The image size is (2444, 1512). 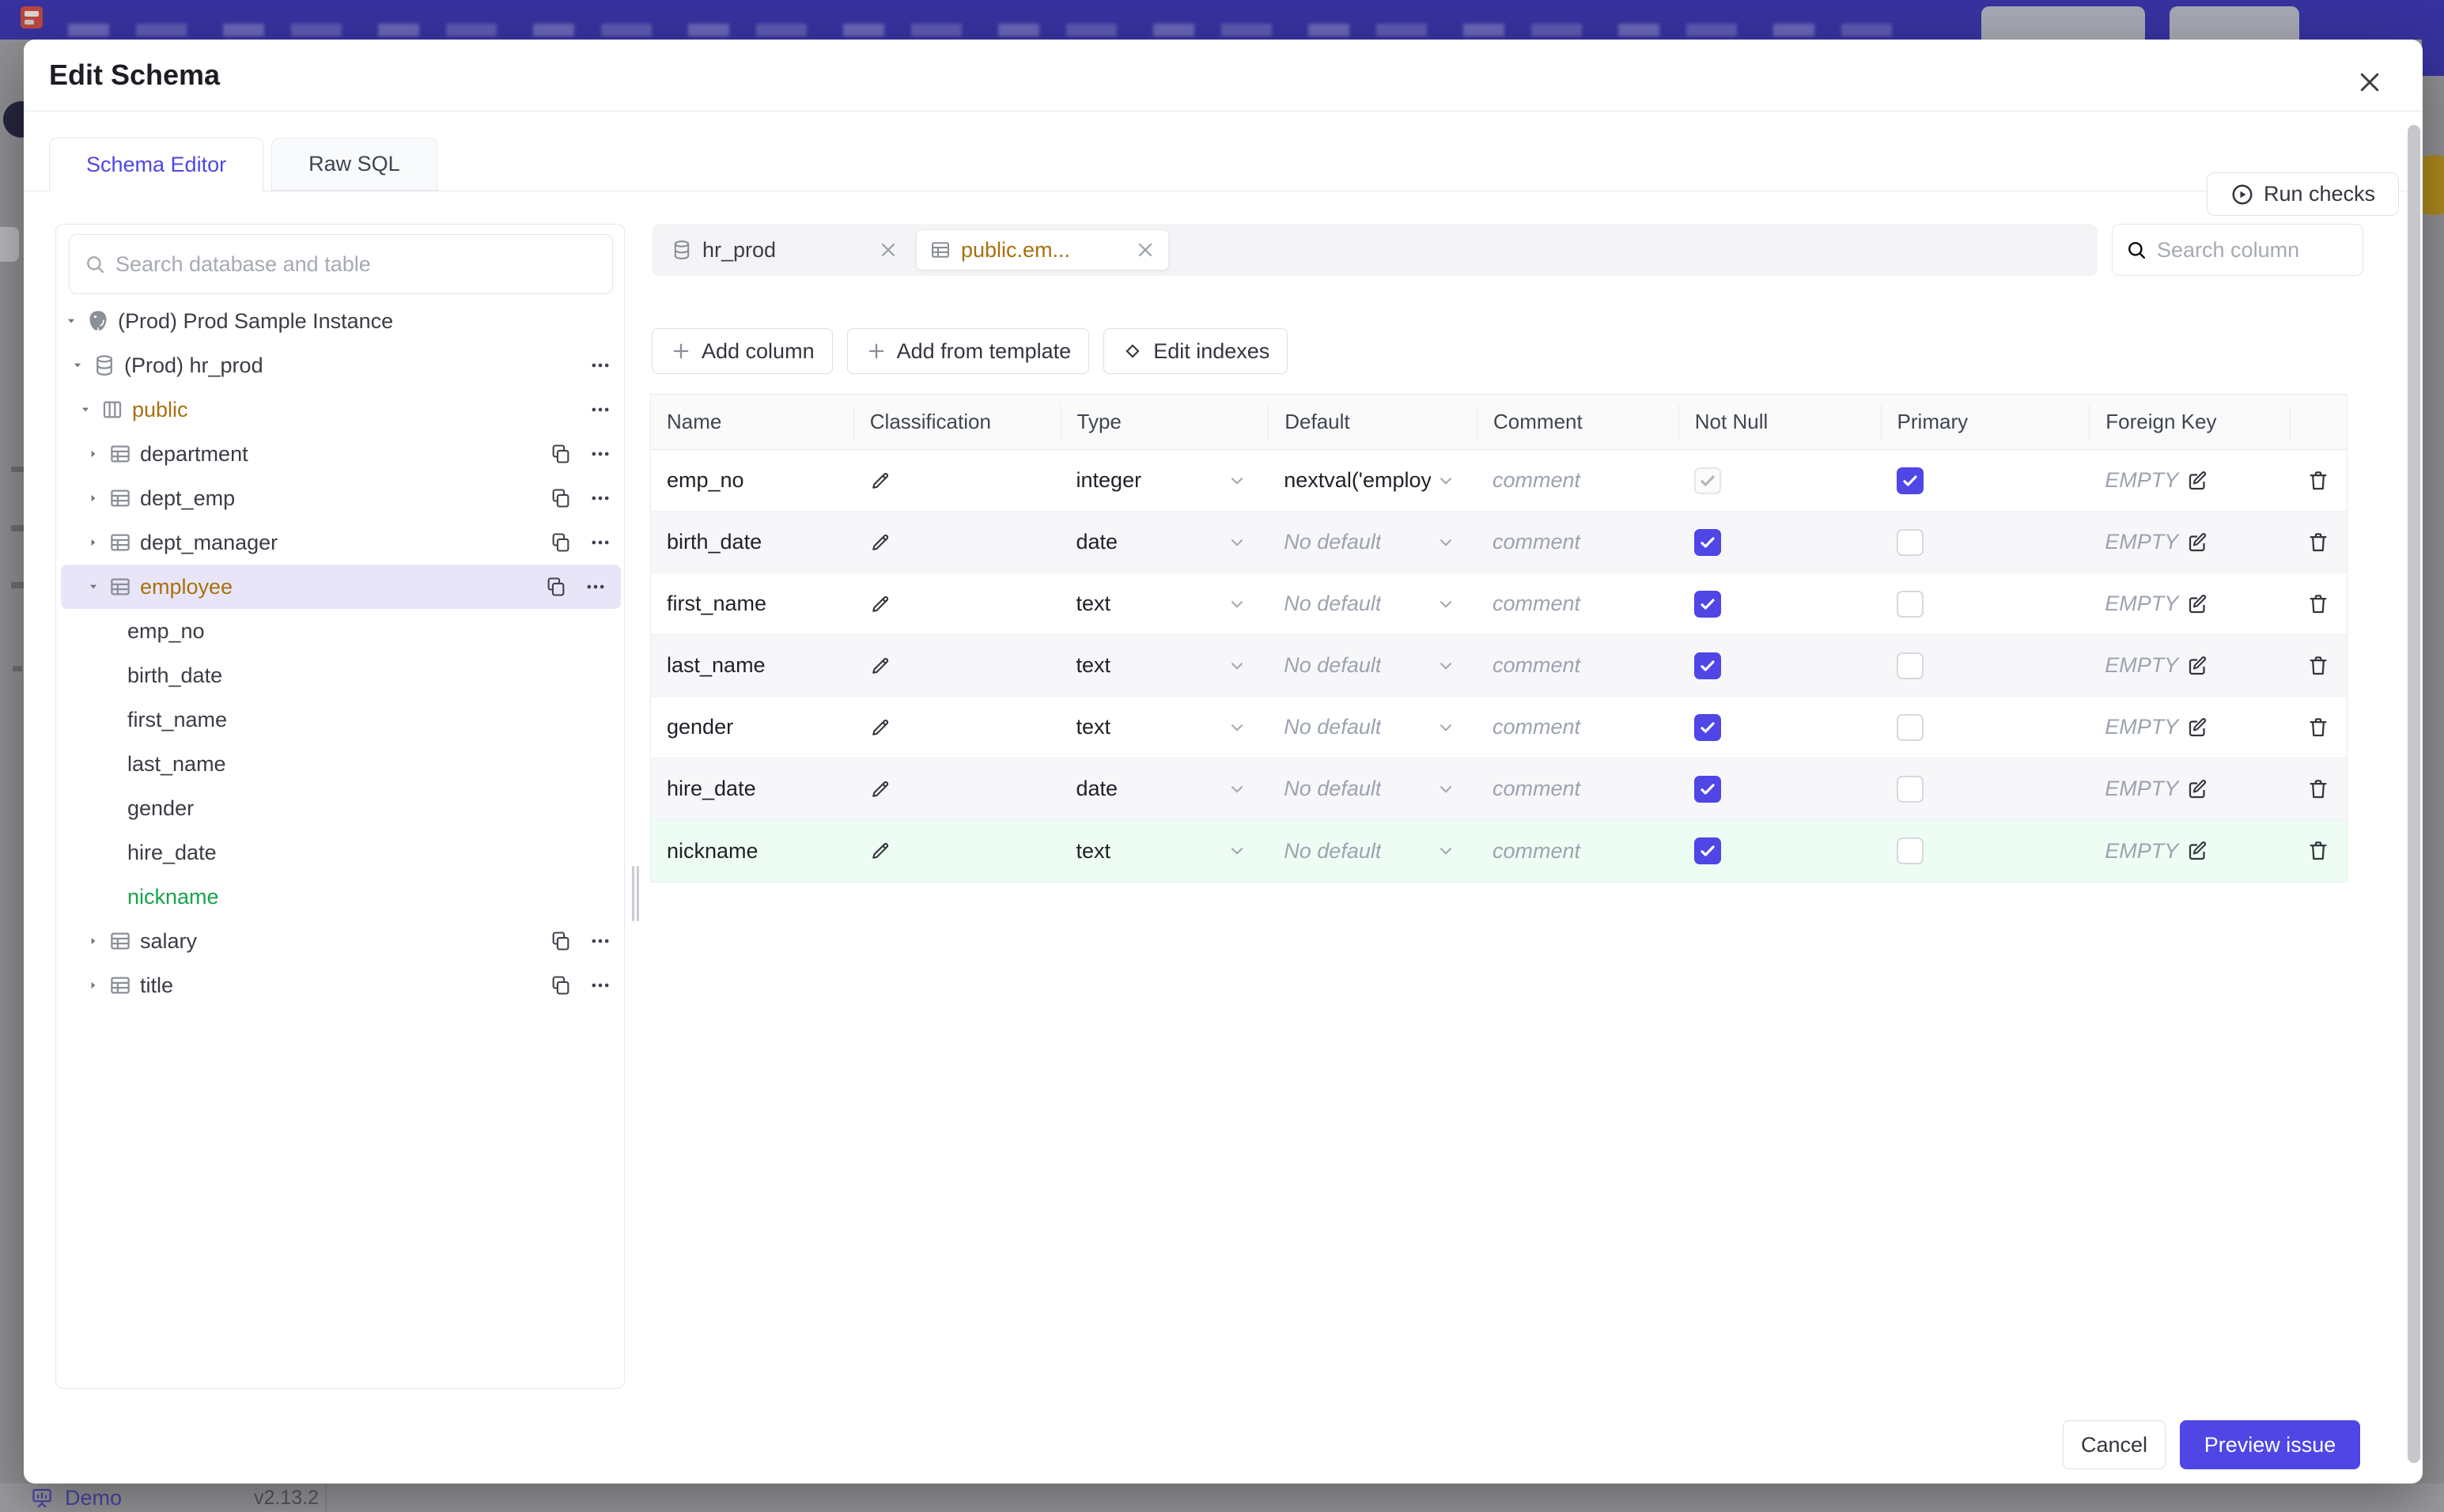 I want to click on column-name: nickname, so click(x=713, y=851).